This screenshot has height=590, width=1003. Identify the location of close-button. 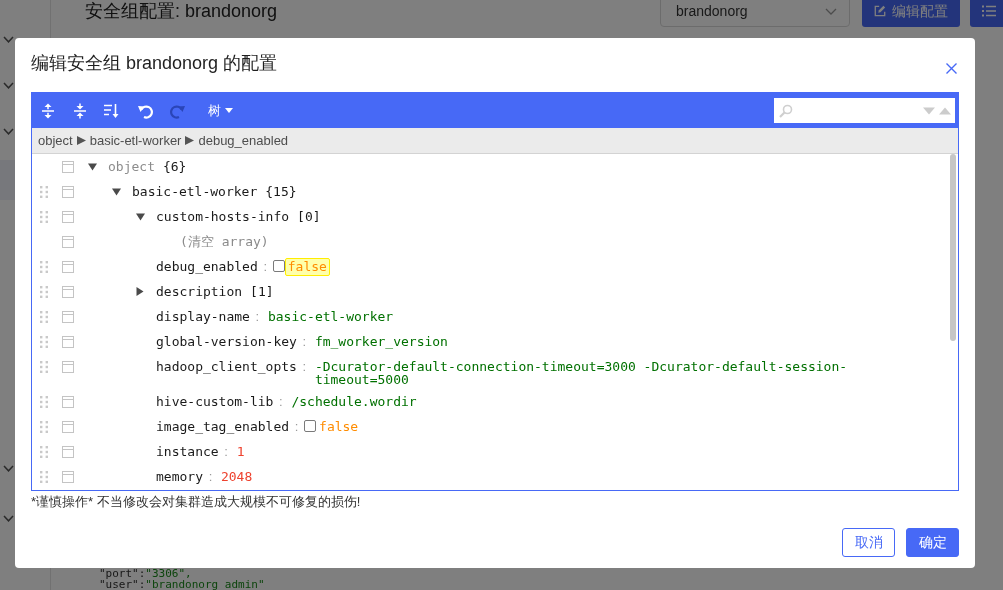
(951, 68).